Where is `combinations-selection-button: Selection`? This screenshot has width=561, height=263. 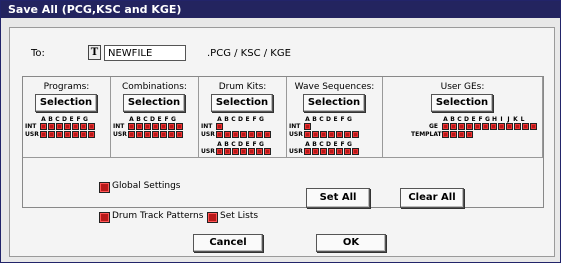
combinations-selection-button: Selection is located at coordinates (154, 103).